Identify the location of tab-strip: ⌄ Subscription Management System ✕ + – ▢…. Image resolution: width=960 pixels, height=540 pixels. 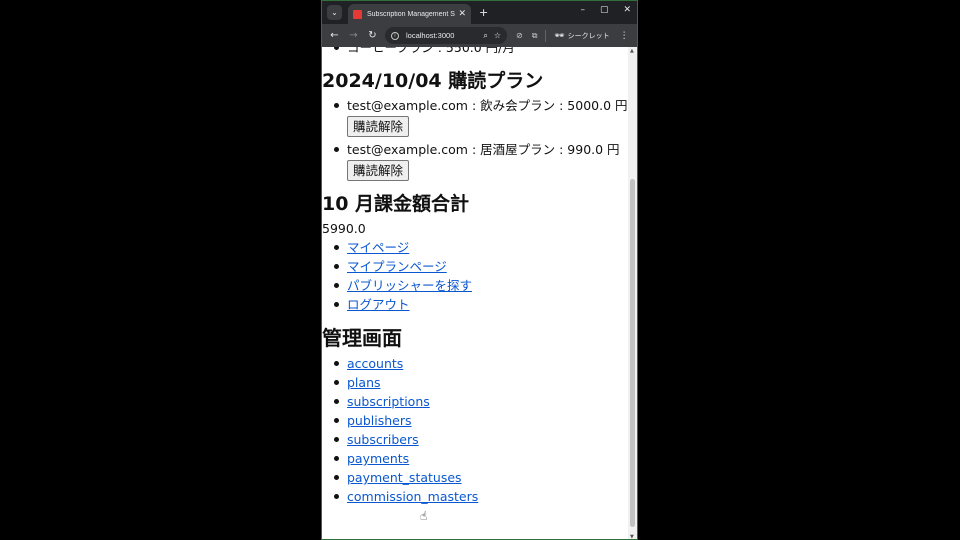
(479, 12).